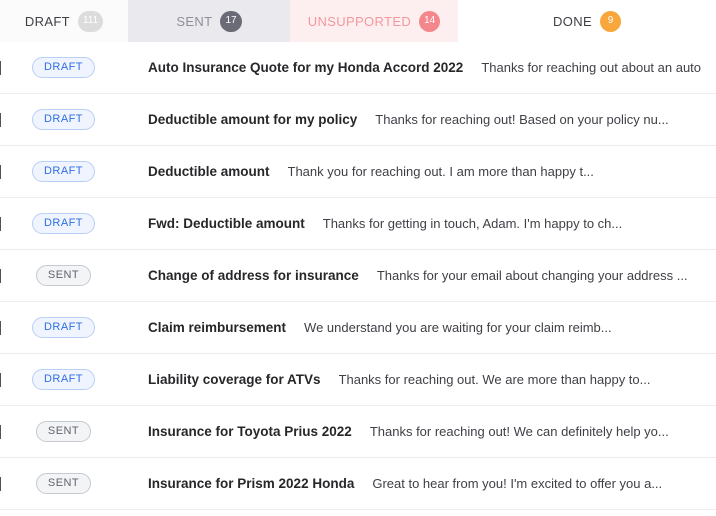  Describe the element at coordinates (234, 379) in the screenshot. I see `row-subject: Liability coverage for ATVs` at that location.